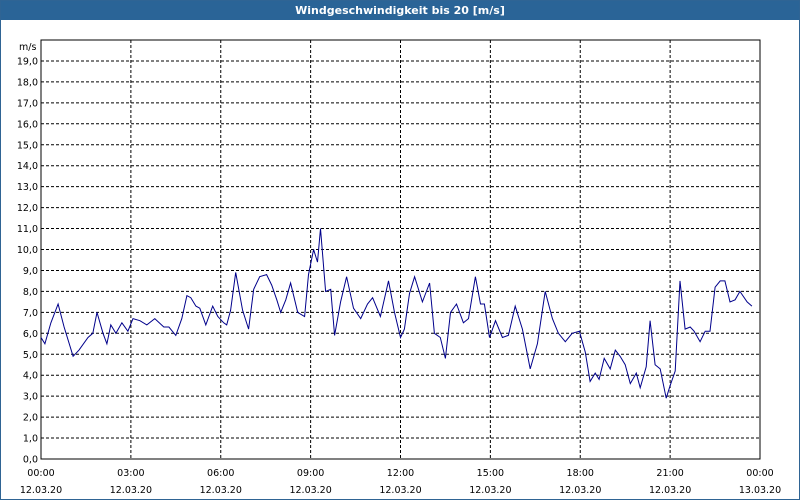 The height and width of the screenshot is (500, 800). What do you see at coordinates (30, 460) in the screenshot?
I see `y-tick-label: 0,0` at bounding box center [30, 460].